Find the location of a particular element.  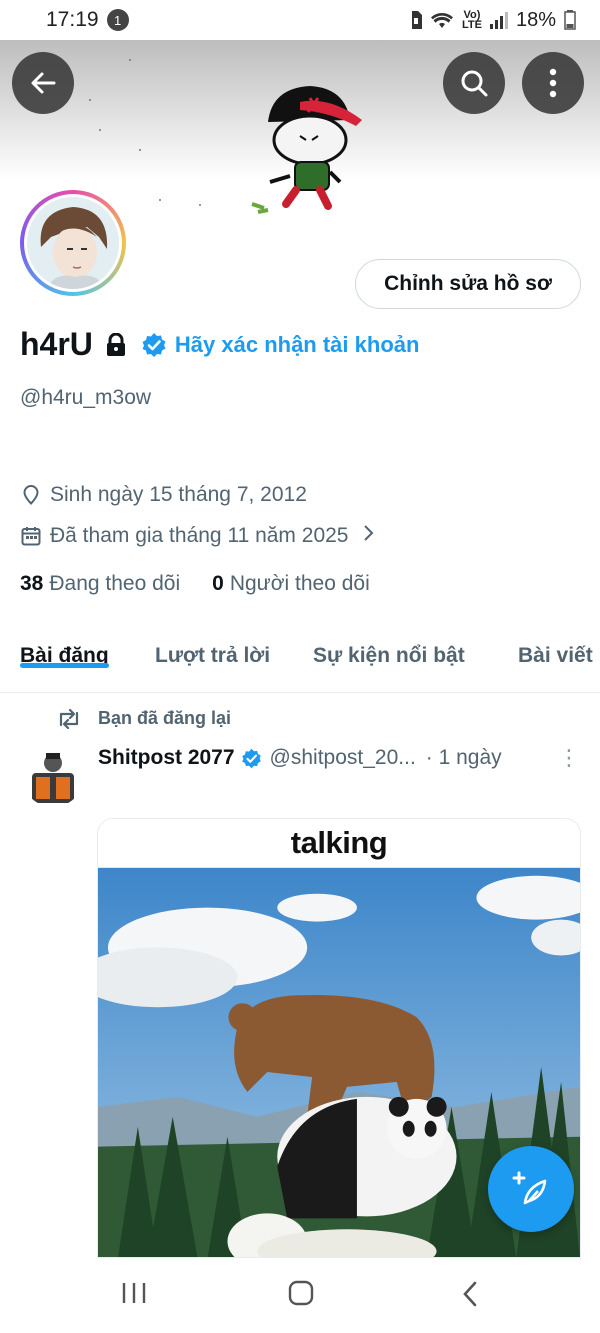

compose-feather-icon is located at coordinates (529, 1188).